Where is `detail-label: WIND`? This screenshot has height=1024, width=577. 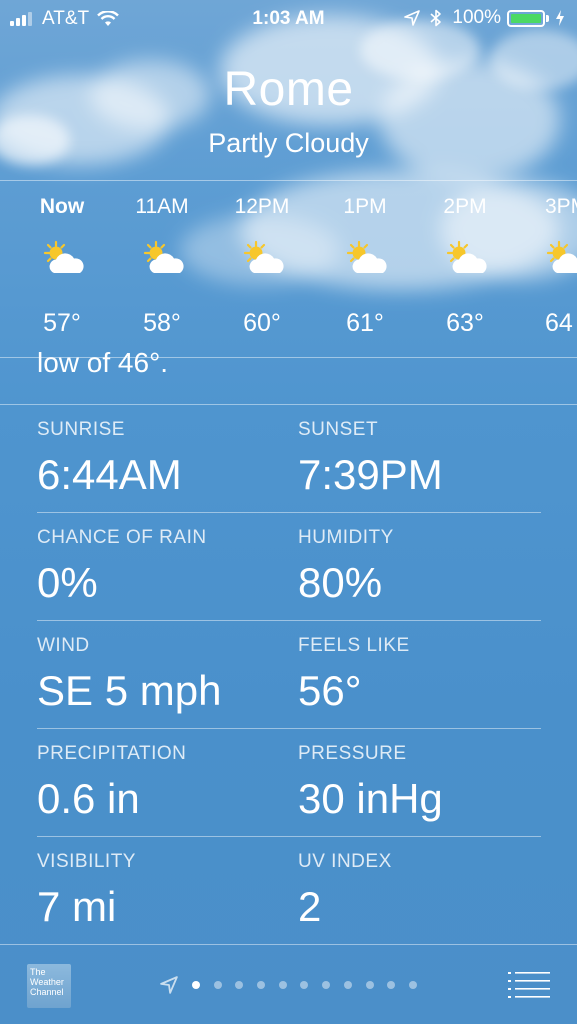
detail-label: WIND is located at coordinates (63, 645).